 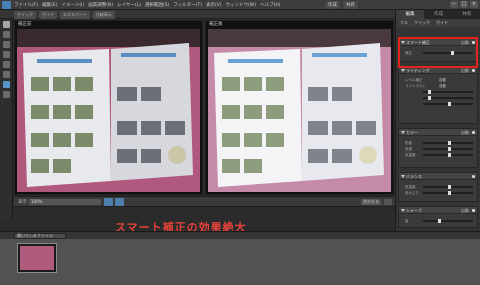 What do you see at coordinates (6, 44) in the screenshot?
I see `quick-select-tool-icon` at bounding box center [6, 44].